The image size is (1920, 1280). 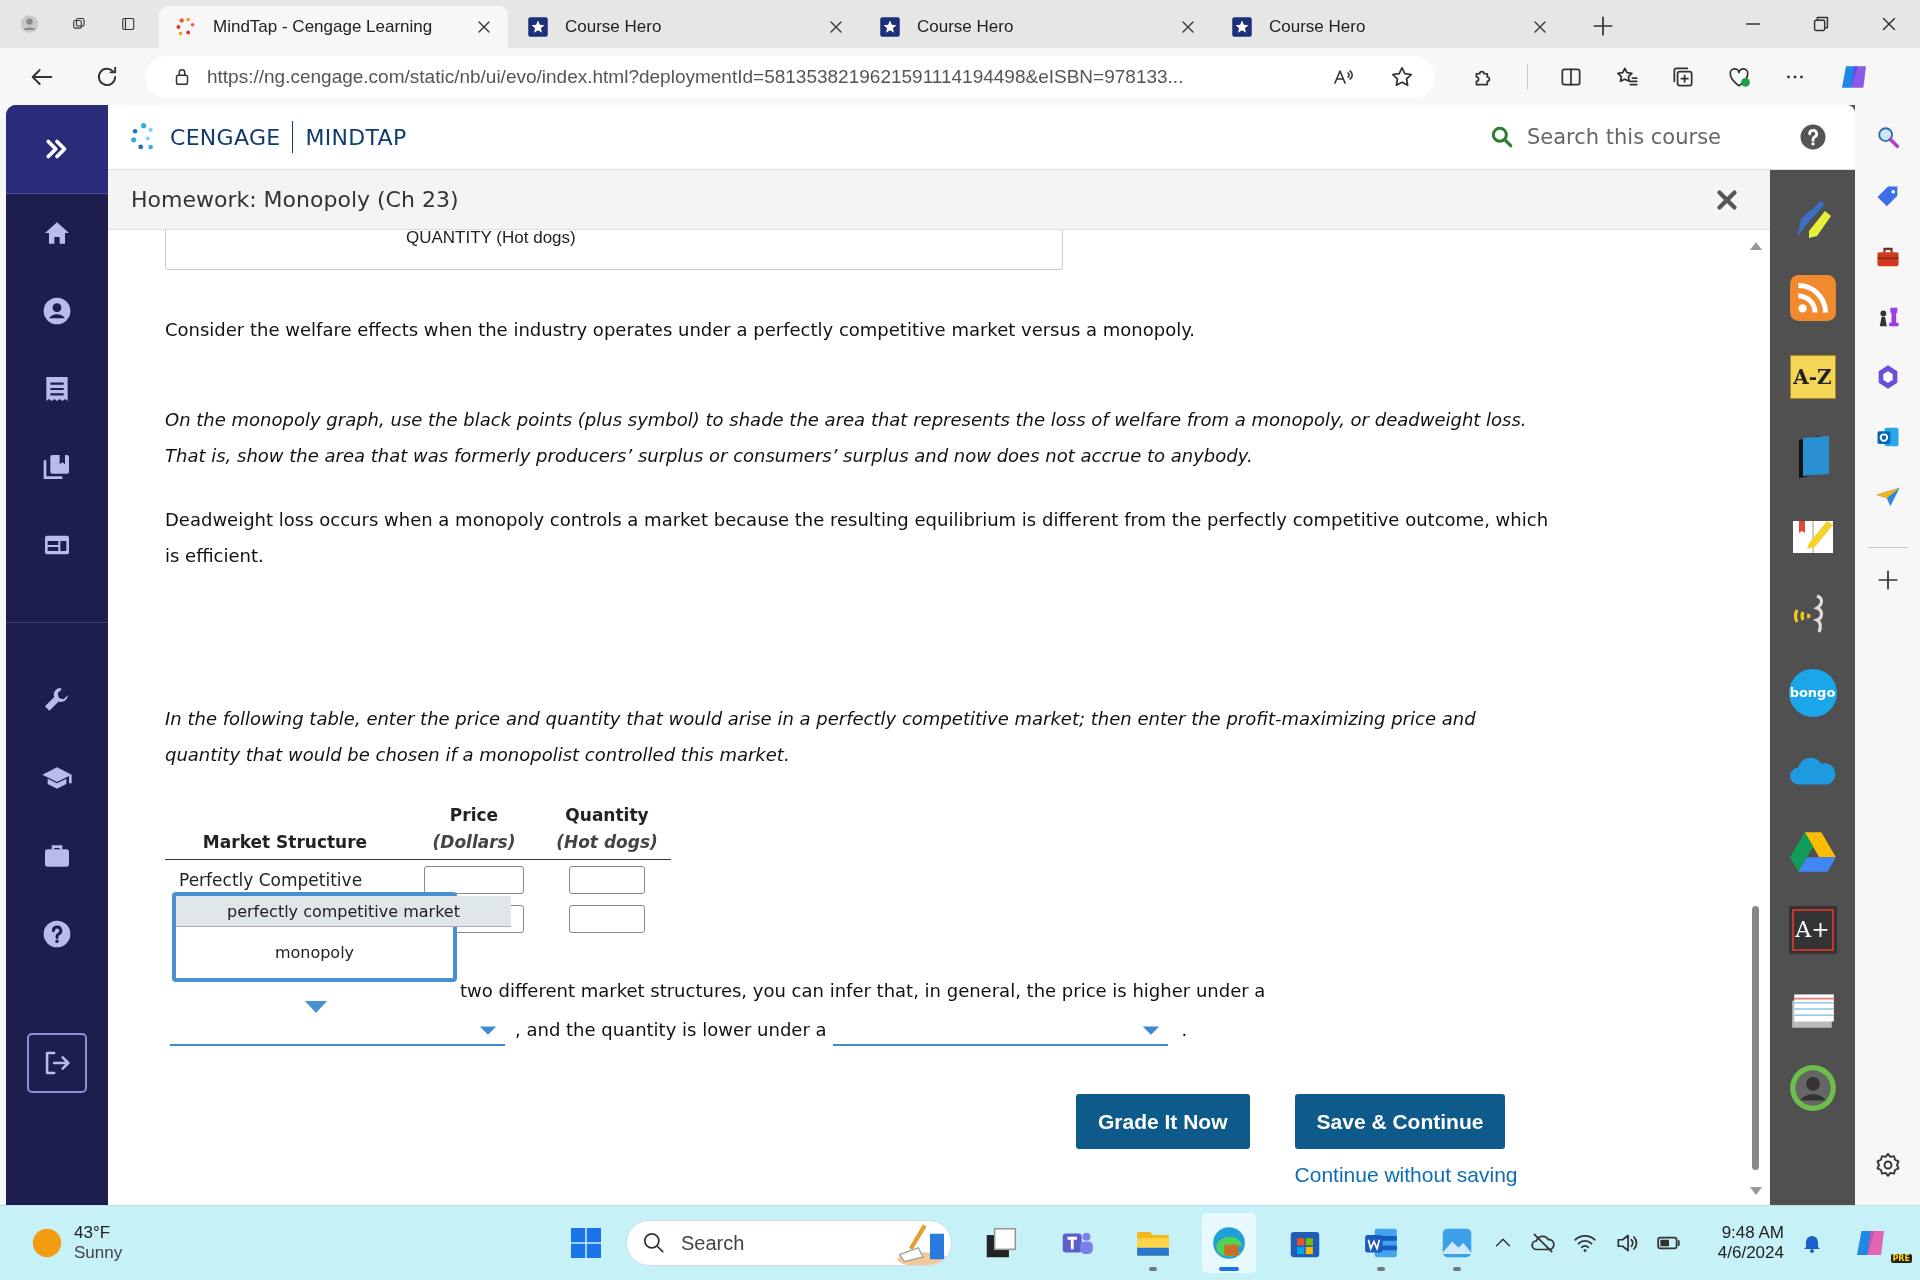 What do you see at coordinates (295, 199) in the screenshot?
I see `assignment-title: Homework: Monopoly (Ch 23)` at bounding box center [295, 199].